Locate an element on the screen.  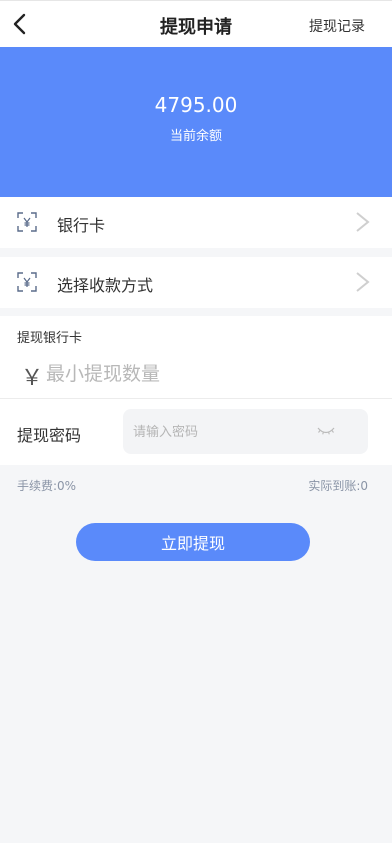
withdraw-history-link: 提现记录 is located at coordinates (337, 26).